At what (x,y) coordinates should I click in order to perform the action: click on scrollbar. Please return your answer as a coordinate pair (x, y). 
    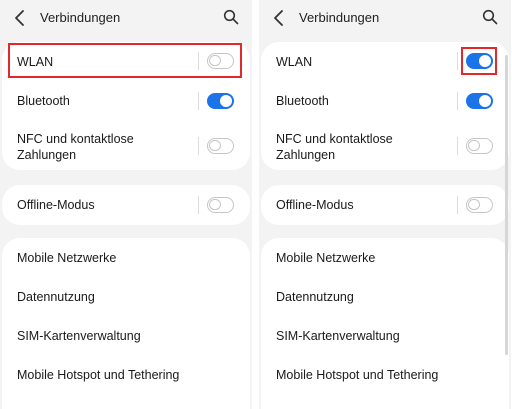
    Looking at the image, I should click on (506, 205).